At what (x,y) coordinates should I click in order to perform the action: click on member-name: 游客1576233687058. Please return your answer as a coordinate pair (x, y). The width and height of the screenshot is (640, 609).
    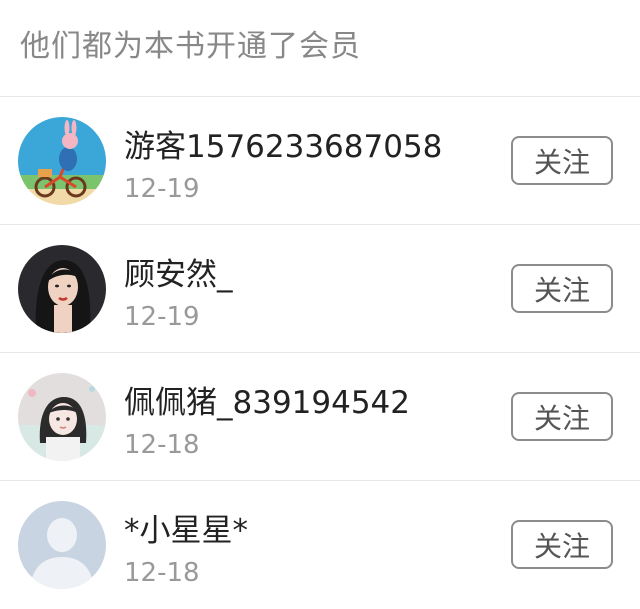
    Looking at the image, I should click on (283, 147).